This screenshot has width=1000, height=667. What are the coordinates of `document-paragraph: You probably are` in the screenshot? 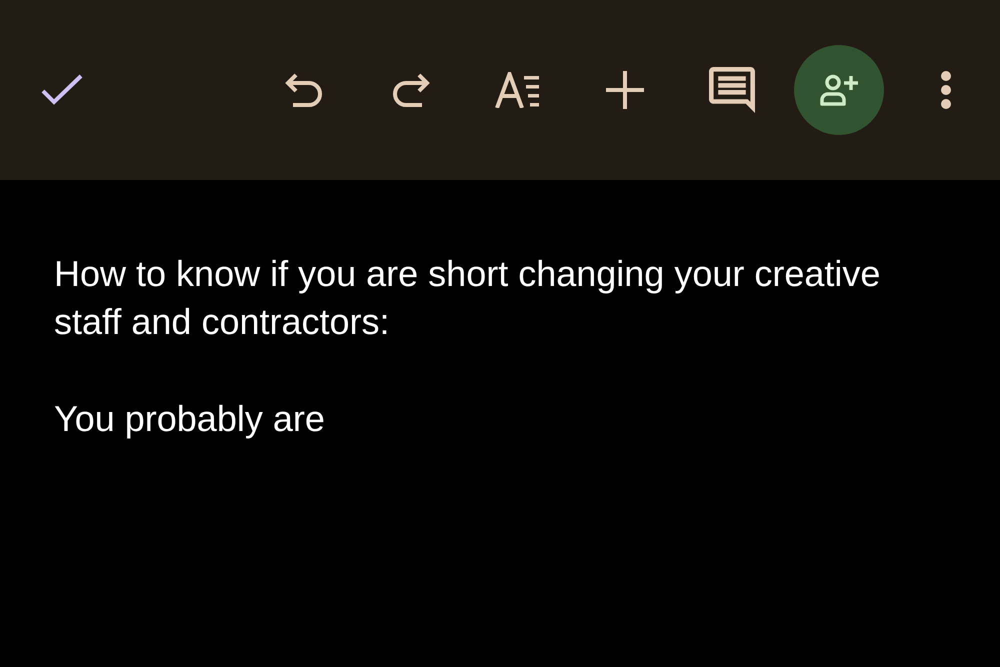 It's located at (190, 419).